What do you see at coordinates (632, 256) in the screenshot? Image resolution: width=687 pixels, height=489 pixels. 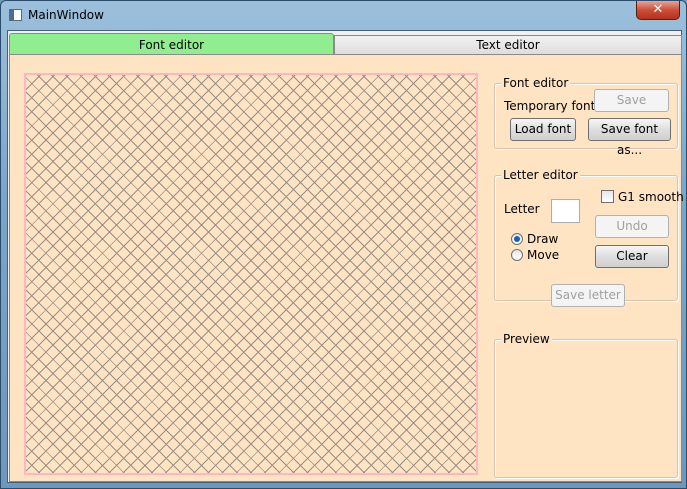 I see `clear-button: Clear` at bounding box center [632, 256].